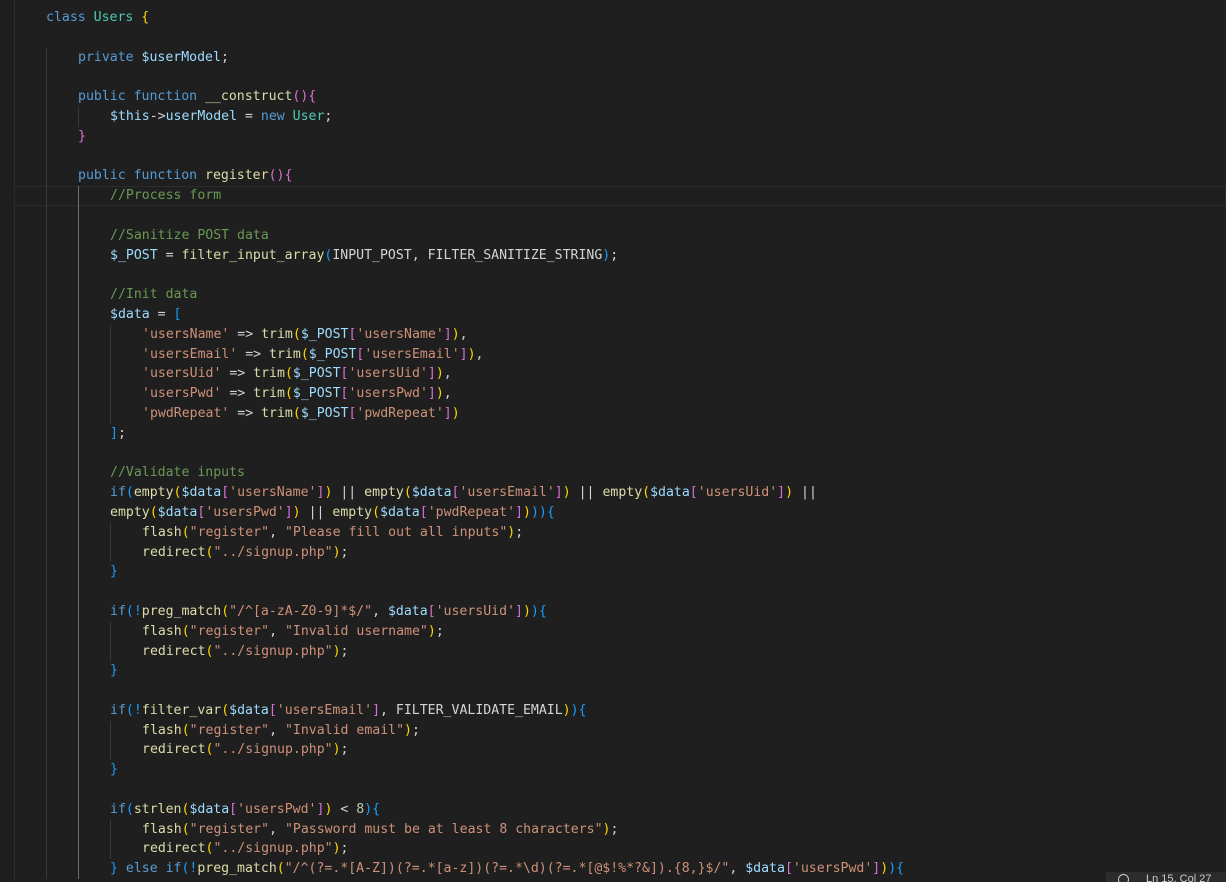  I want to click on code-line-content: class Users {, so click(97, 17).